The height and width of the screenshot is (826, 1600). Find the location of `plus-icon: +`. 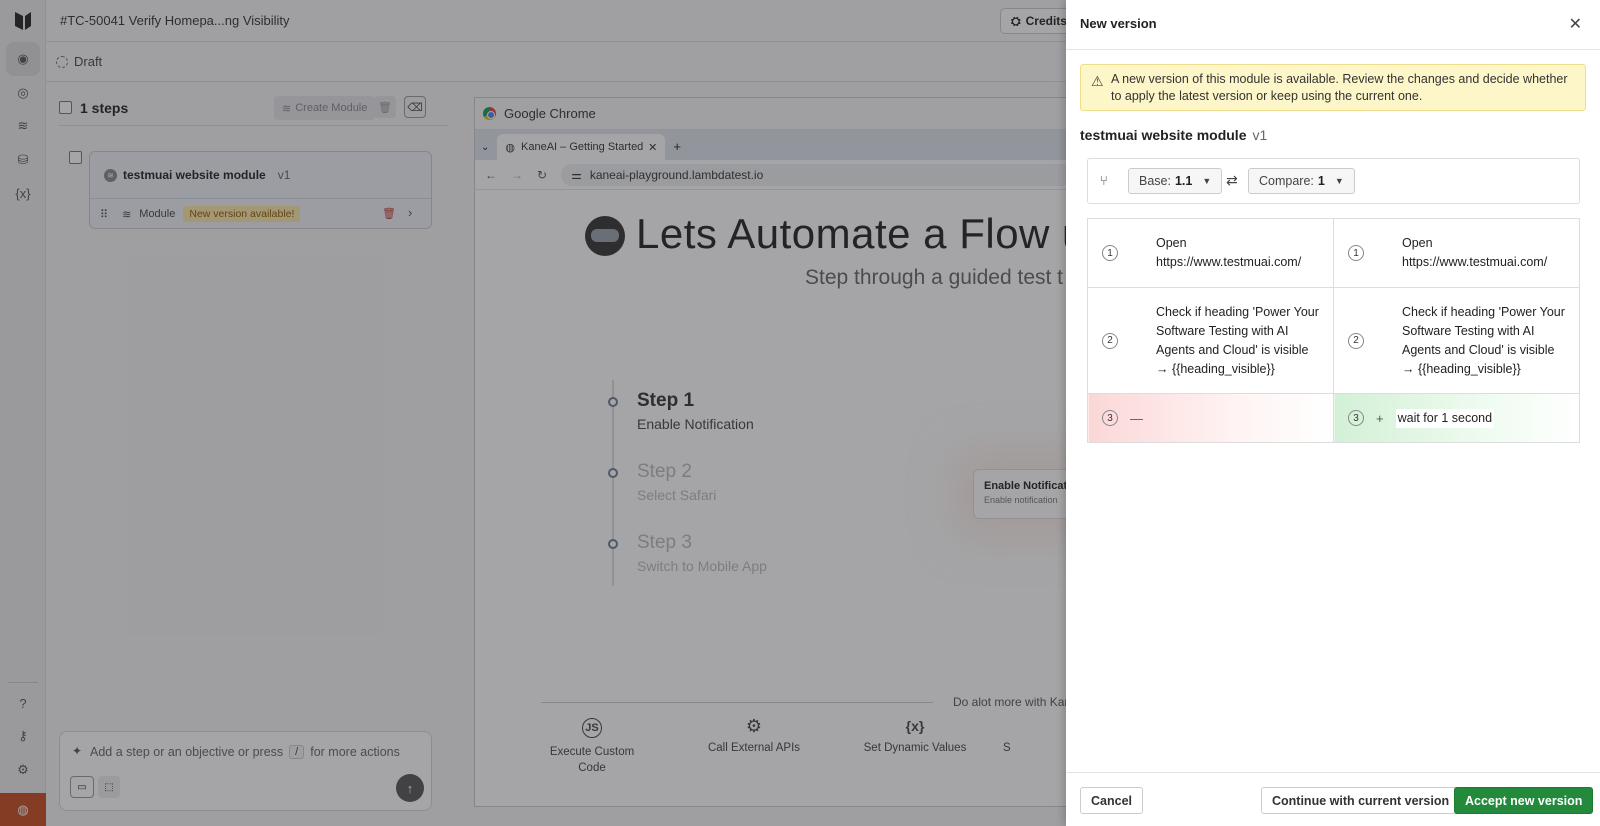

plus-icon: + is located at coordinates (1380, 418).